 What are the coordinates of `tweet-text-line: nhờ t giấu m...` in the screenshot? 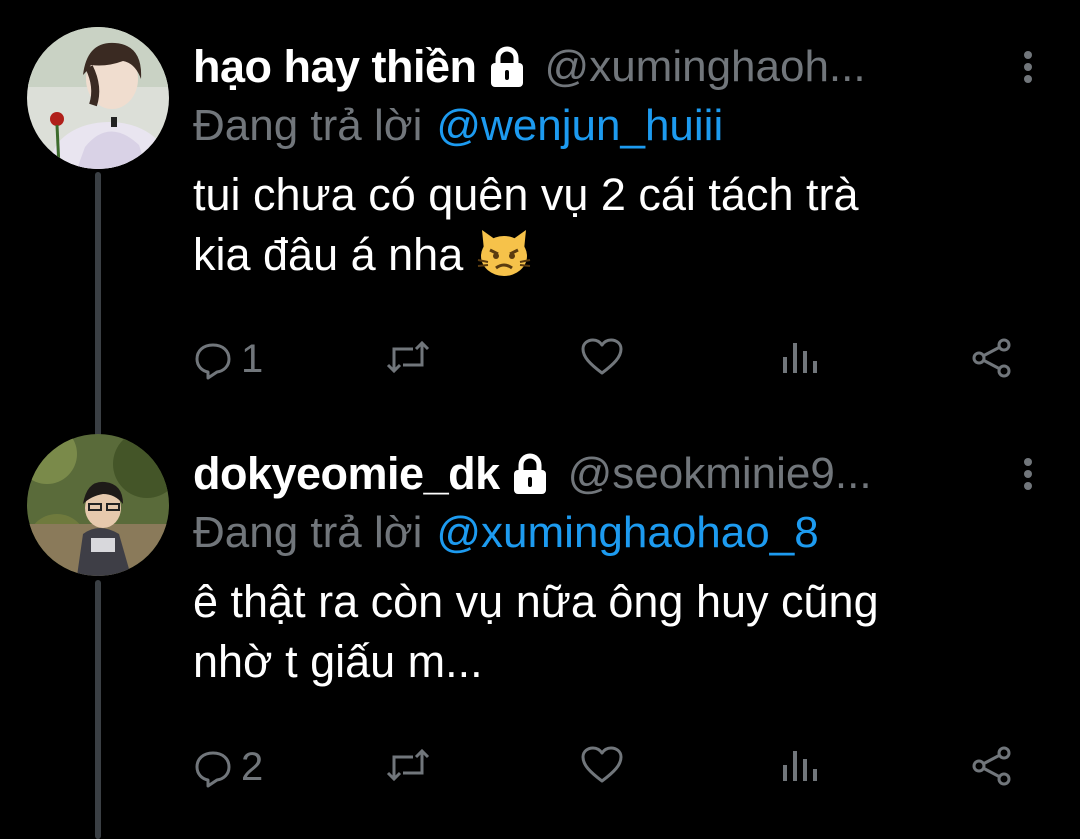 It's located at (338, 661).